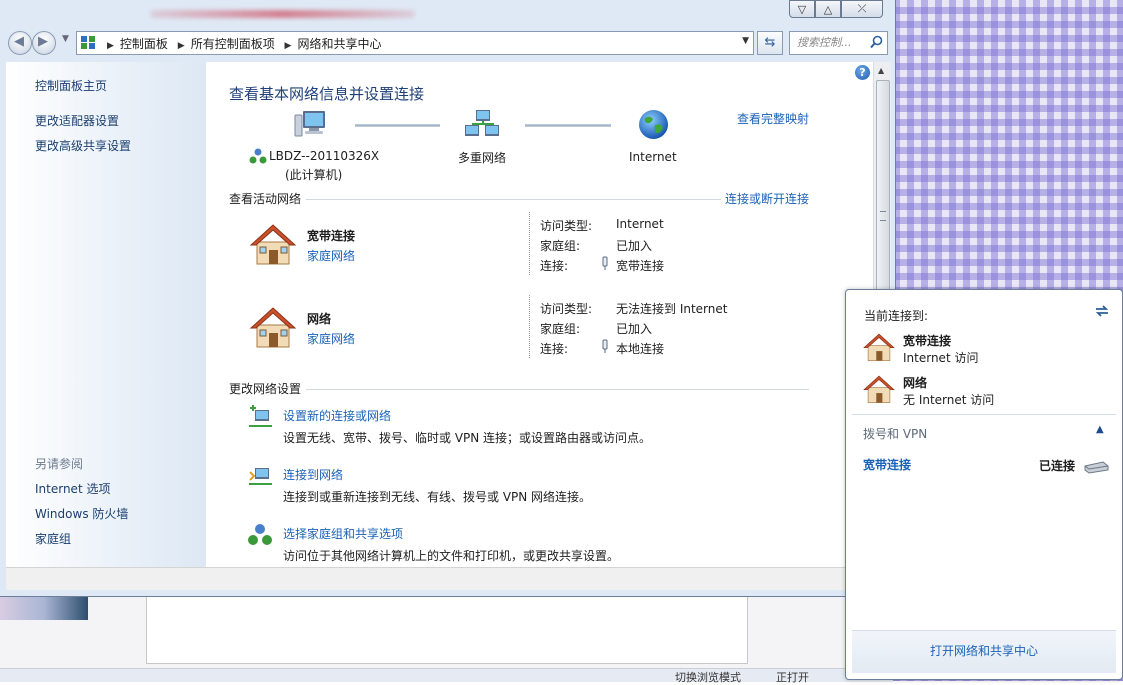 The height and width of the screenshot is (685, 1123). Describe the element at coordinates (233, 44) in the screenshot. I see `breadcrumb-all-items: 所有控制面板项` at that location.